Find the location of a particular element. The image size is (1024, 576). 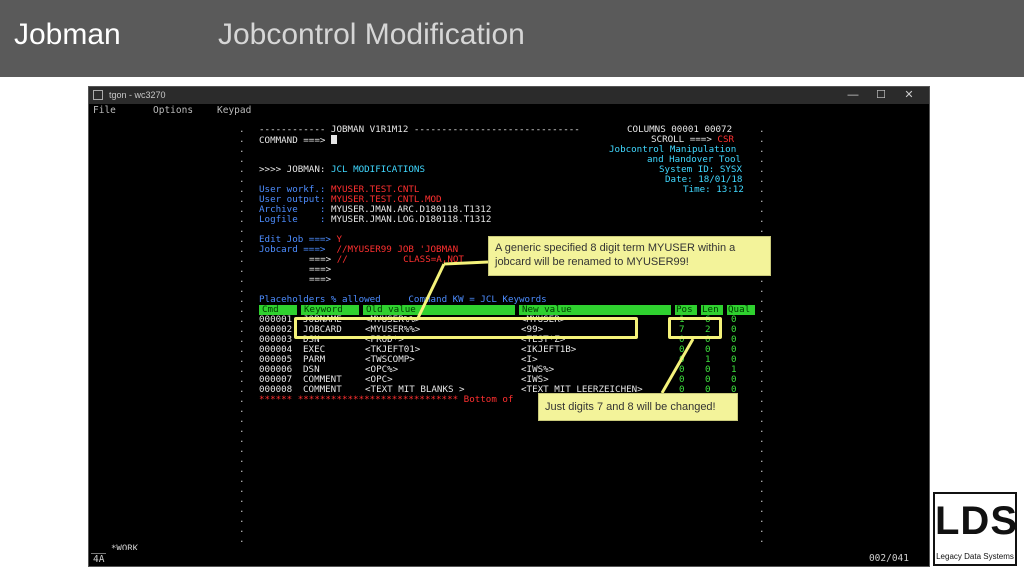

jobcard-row-2: ===> // CLASS=A,NOT is located at coordinates (361, 260).